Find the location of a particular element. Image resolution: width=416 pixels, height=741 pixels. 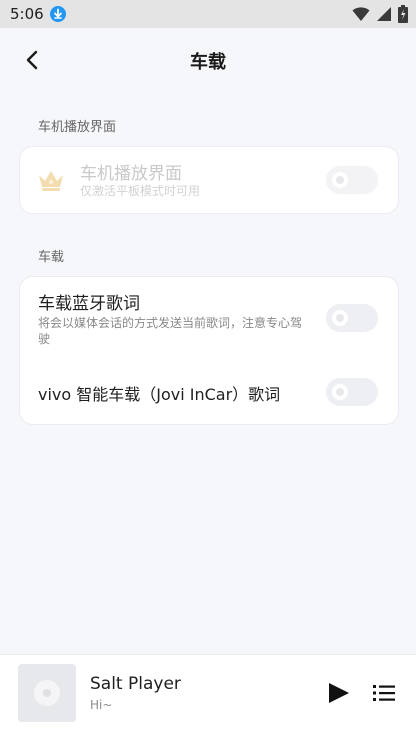

disc-icon is located at coordinates (47, 693).